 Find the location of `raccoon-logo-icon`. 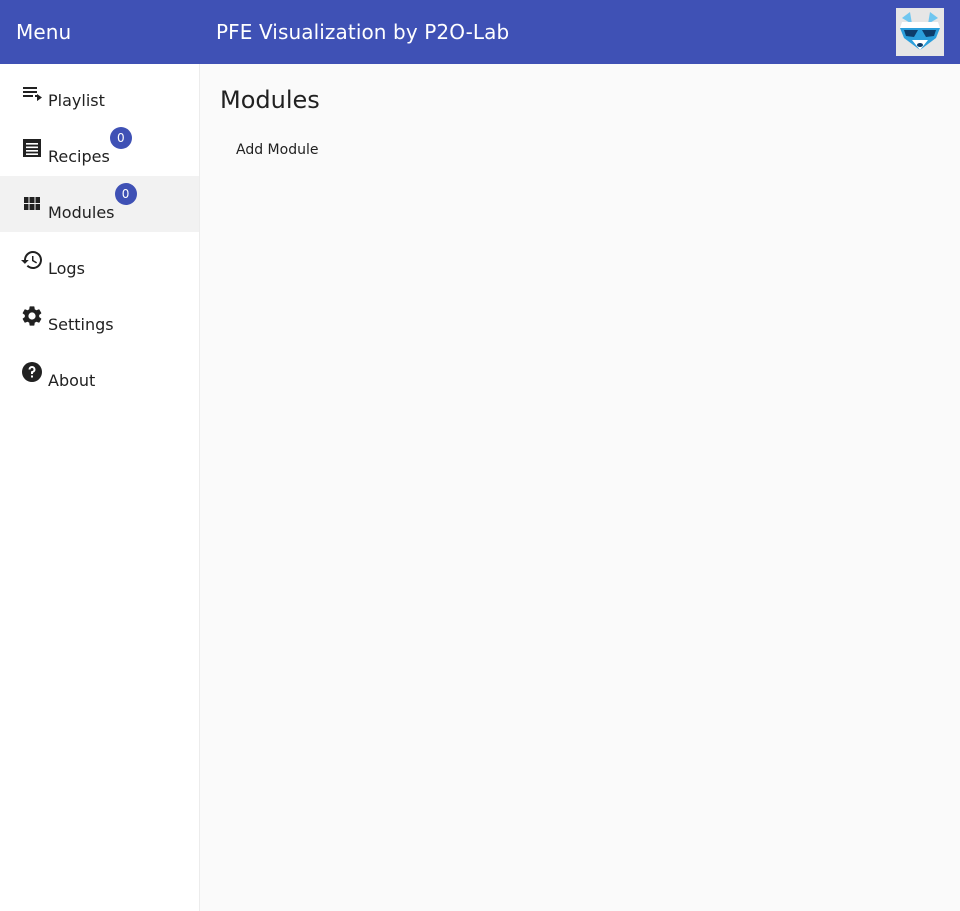

raccoon-logo-icon is located at coordinates (920, 32).